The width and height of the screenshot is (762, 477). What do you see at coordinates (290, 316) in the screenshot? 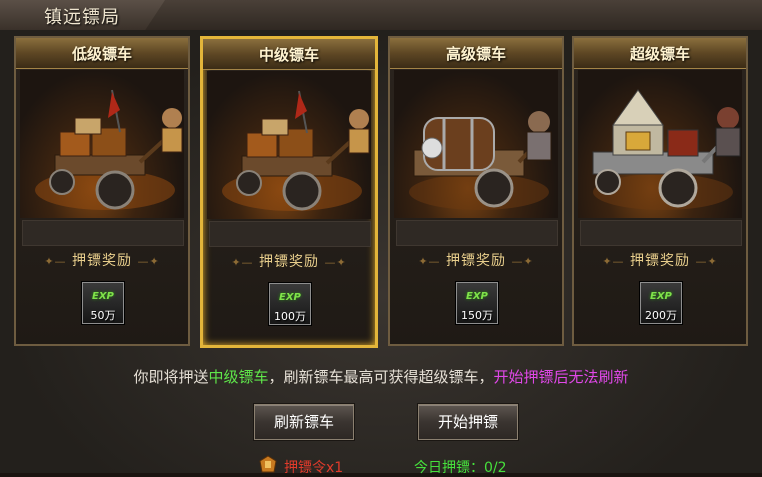
I see `reward-amount: 100万` at bounding box center [290, 316].